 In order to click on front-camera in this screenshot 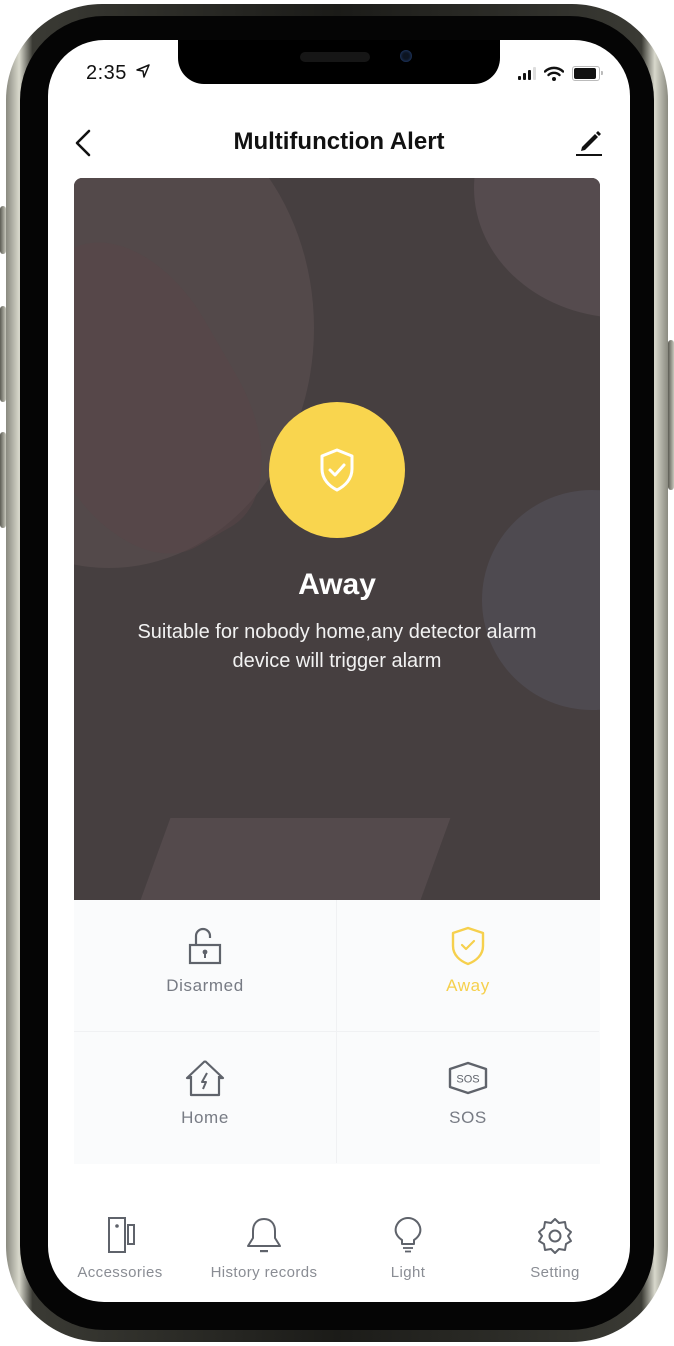, I will do `click(406, 56)`.